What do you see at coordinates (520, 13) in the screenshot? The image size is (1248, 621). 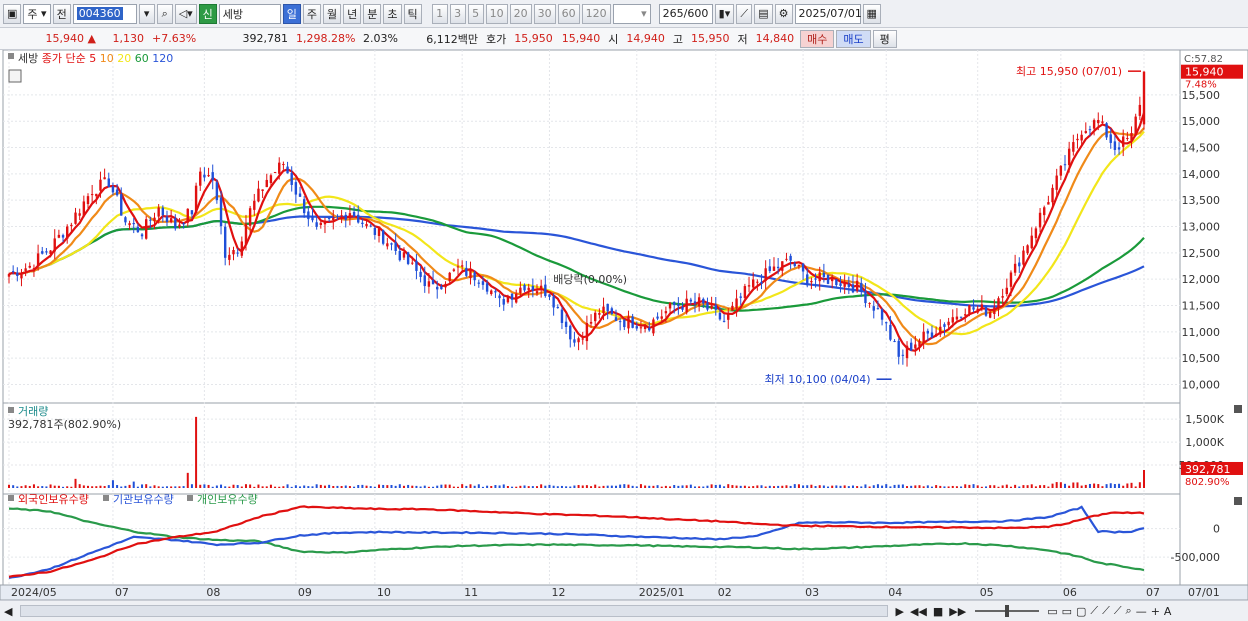 I see `interval-20-button: 20` at bounding box center [520, 13].